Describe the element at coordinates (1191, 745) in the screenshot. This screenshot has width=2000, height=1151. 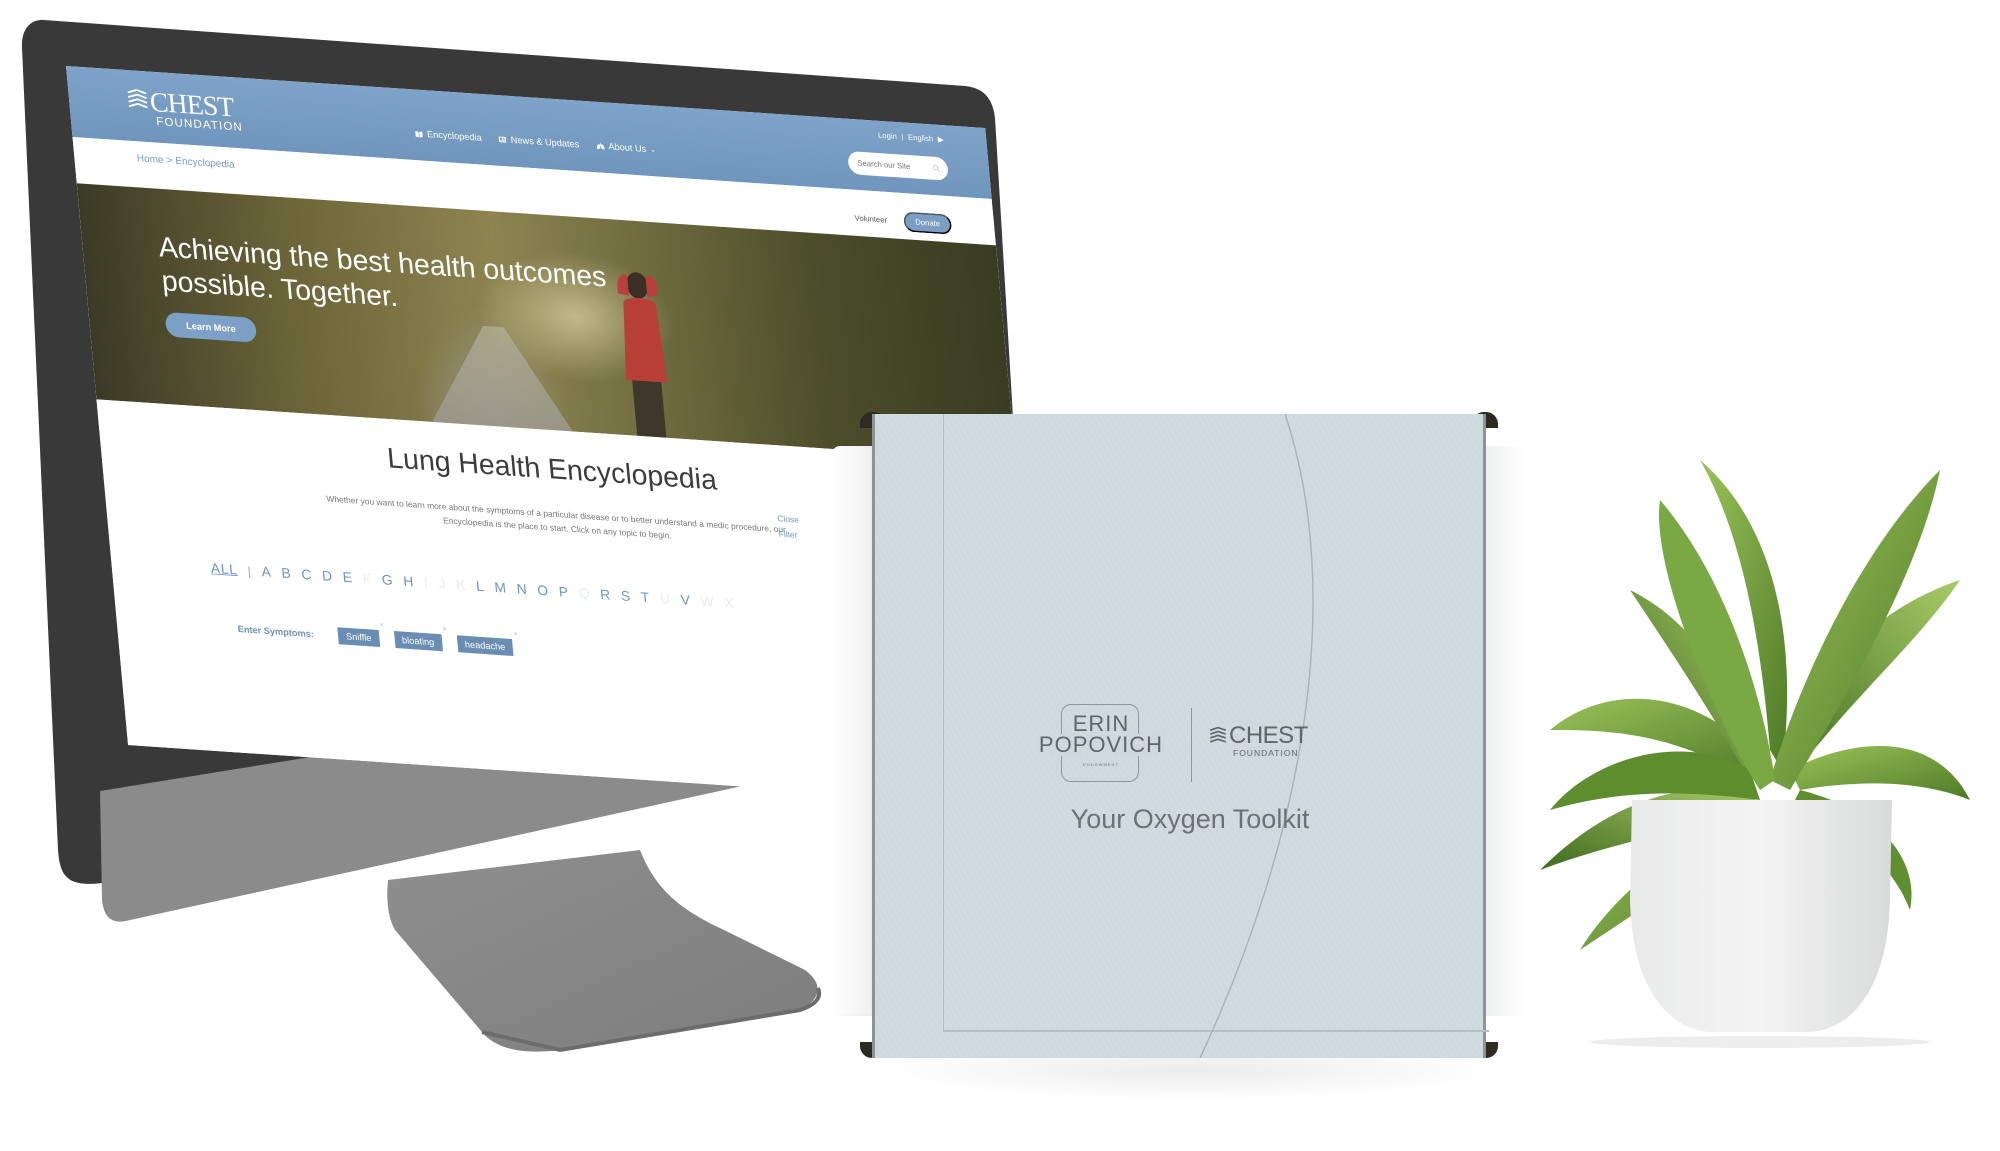
I see `logo-divider` at that location.